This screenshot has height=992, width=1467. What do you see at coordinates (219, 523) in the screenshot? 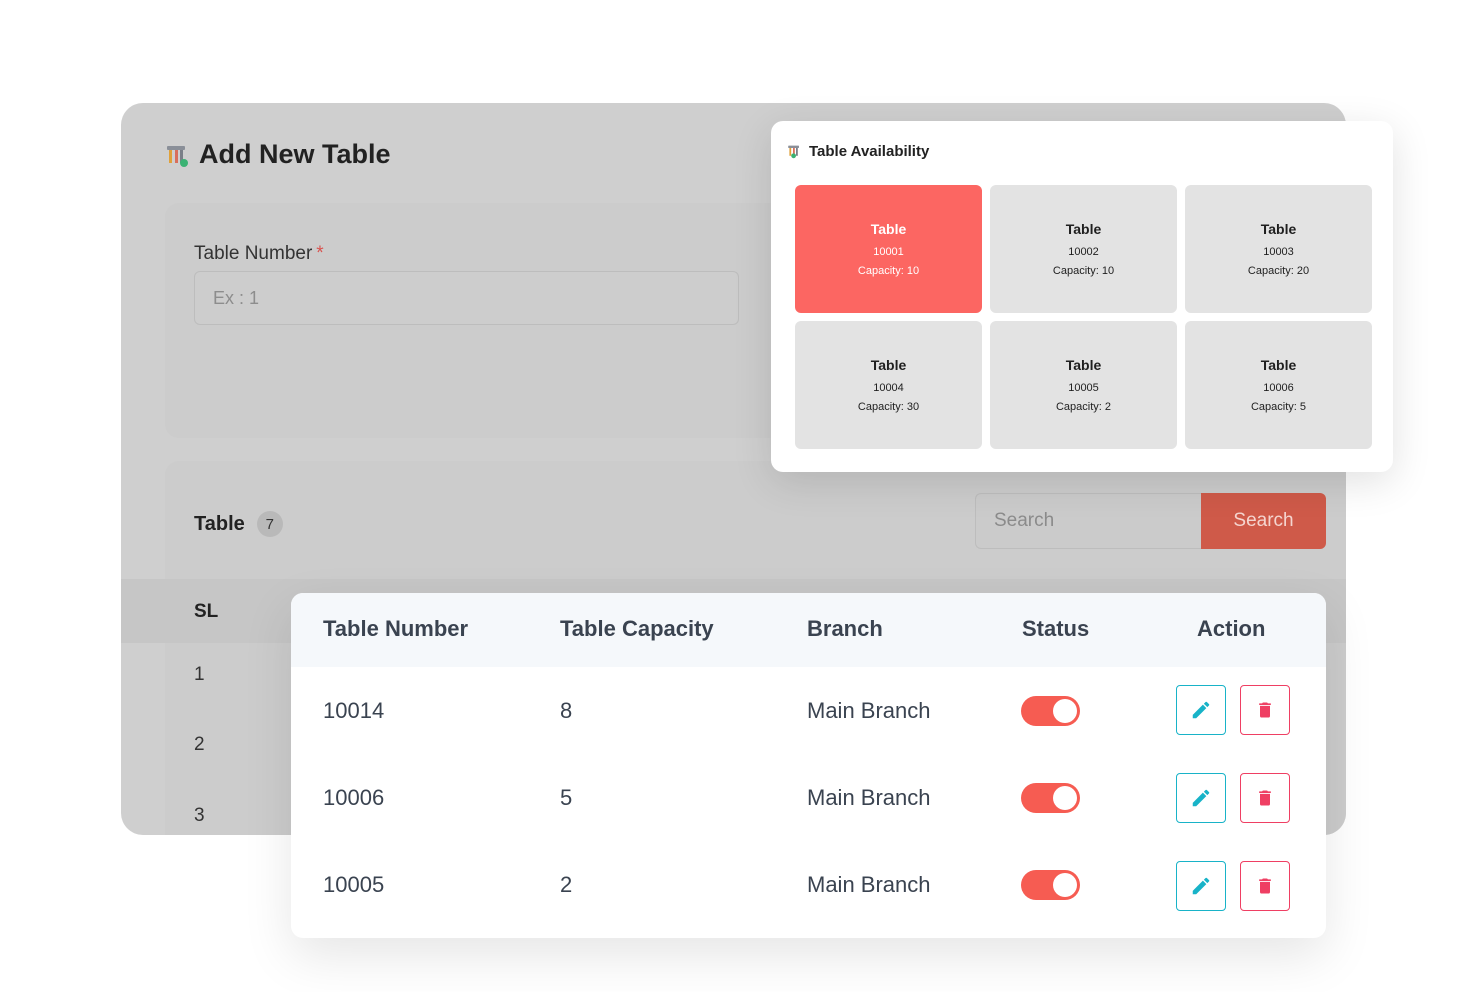
I see `table-list-title: Table` at bounding box center [219, 523].